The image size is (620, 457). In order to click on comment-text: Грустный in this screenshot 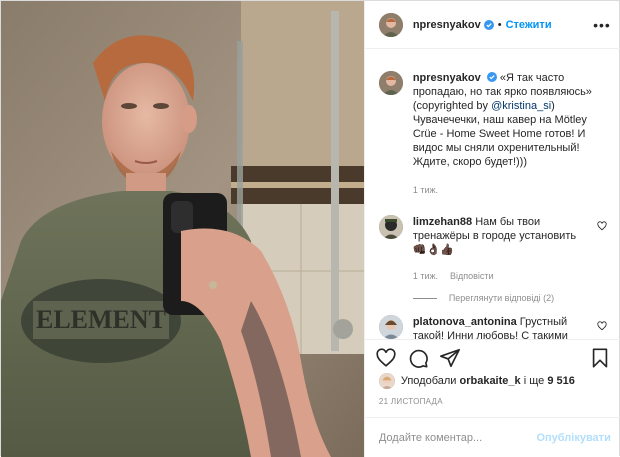, I will do `click(543, 322)`.